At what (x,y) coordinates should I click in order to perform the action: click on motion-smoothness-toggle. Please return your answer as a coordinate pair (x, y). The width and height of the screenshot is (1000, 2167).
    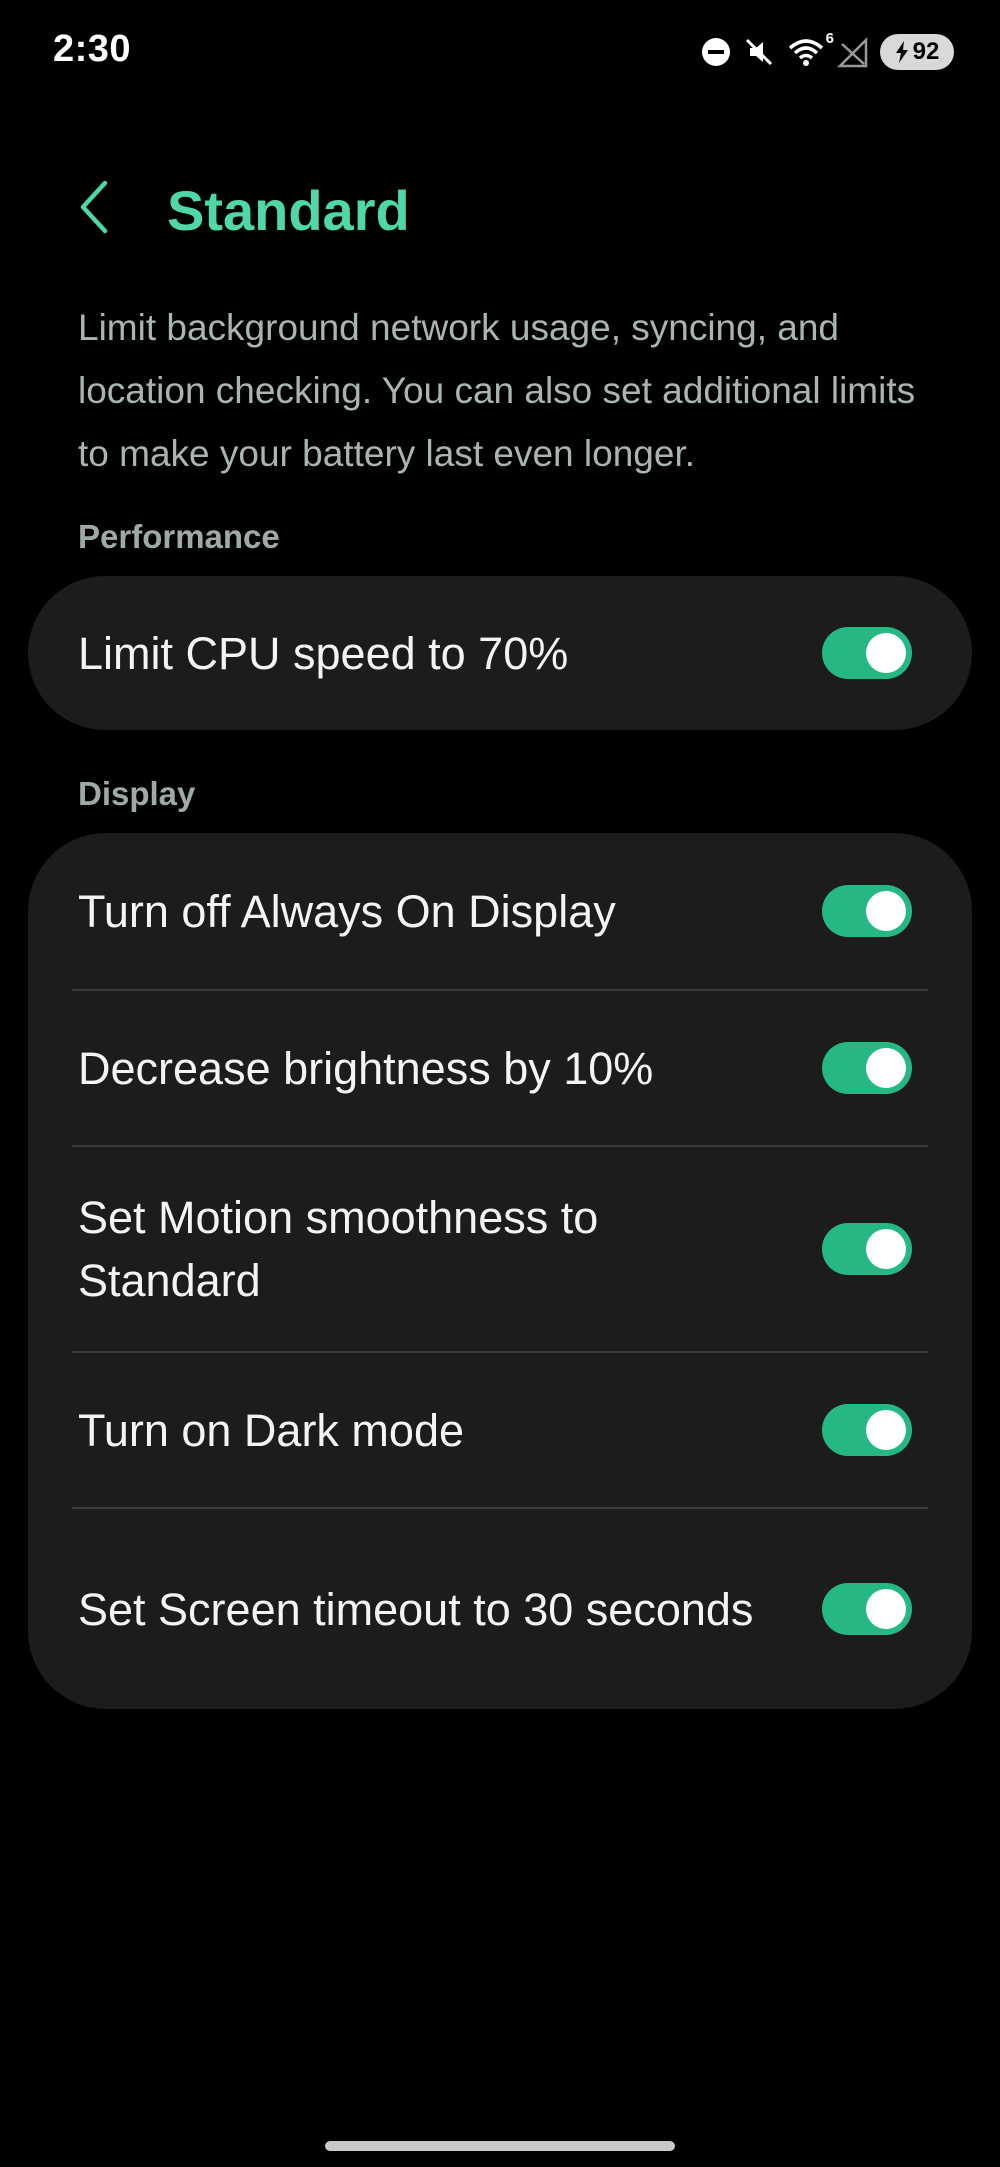
    Looking at the image, I should click on (867, 1249).